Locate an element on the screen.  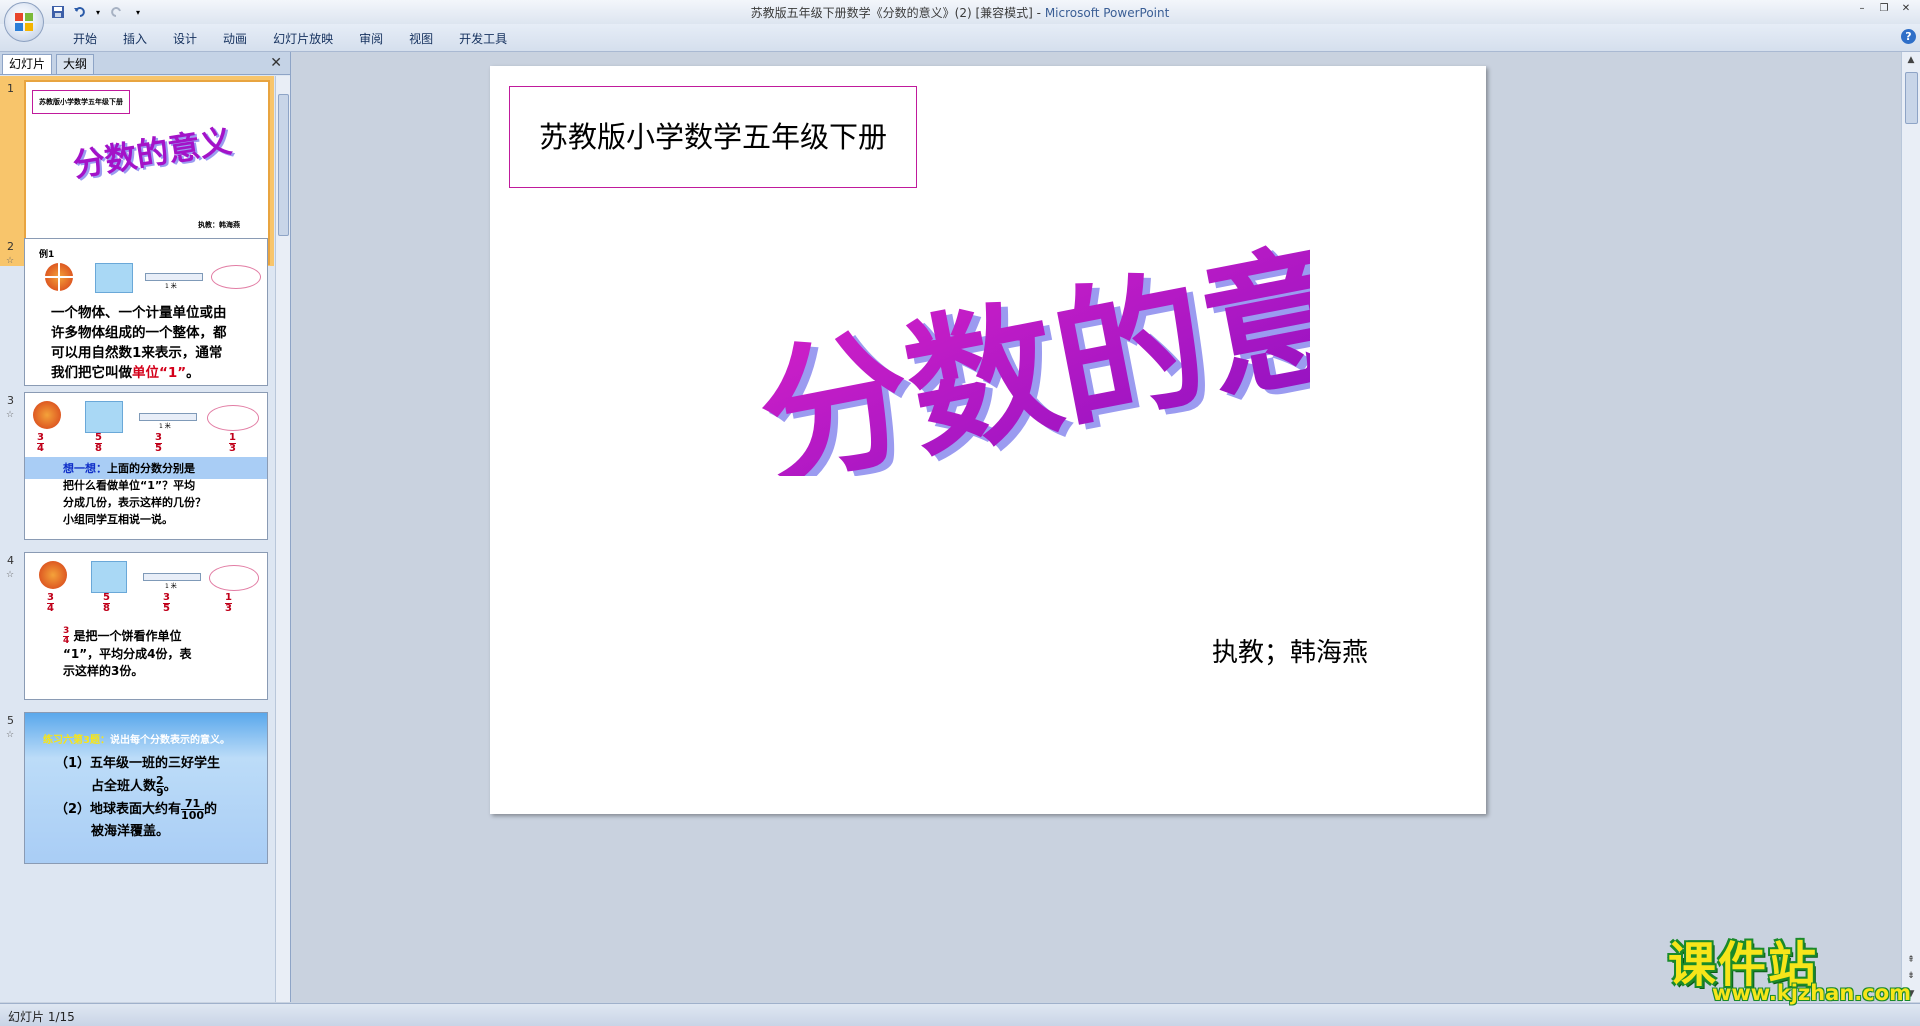
fraction: 35 is located at coordinates (166, 603).